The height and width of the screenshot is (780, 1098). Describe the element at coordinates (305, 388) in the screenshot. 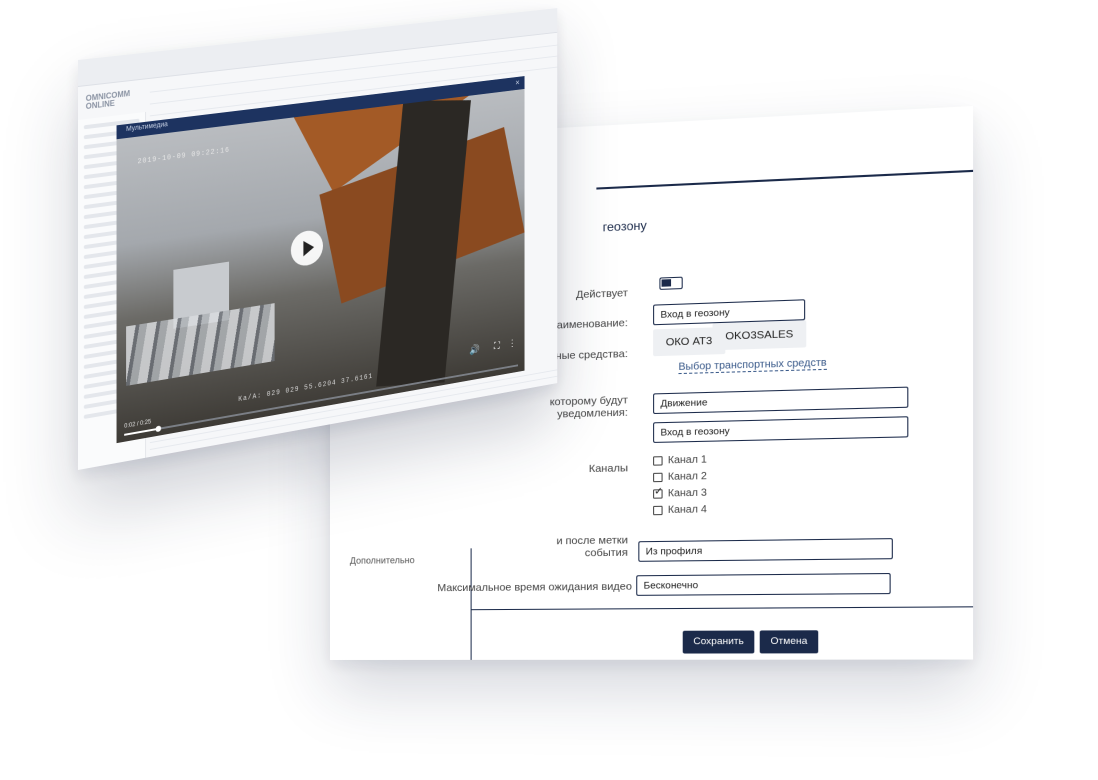

I see `video-coordinates: Ка/А: 029 029 55.6204 37.6161` at that location.